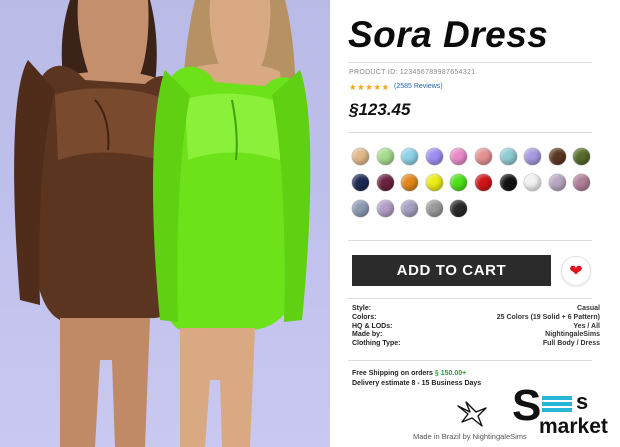  What do you see at coordinates (582, 401) in the screenshot?
I see `logo-letter-small: s` at bounding box center [582, 401].